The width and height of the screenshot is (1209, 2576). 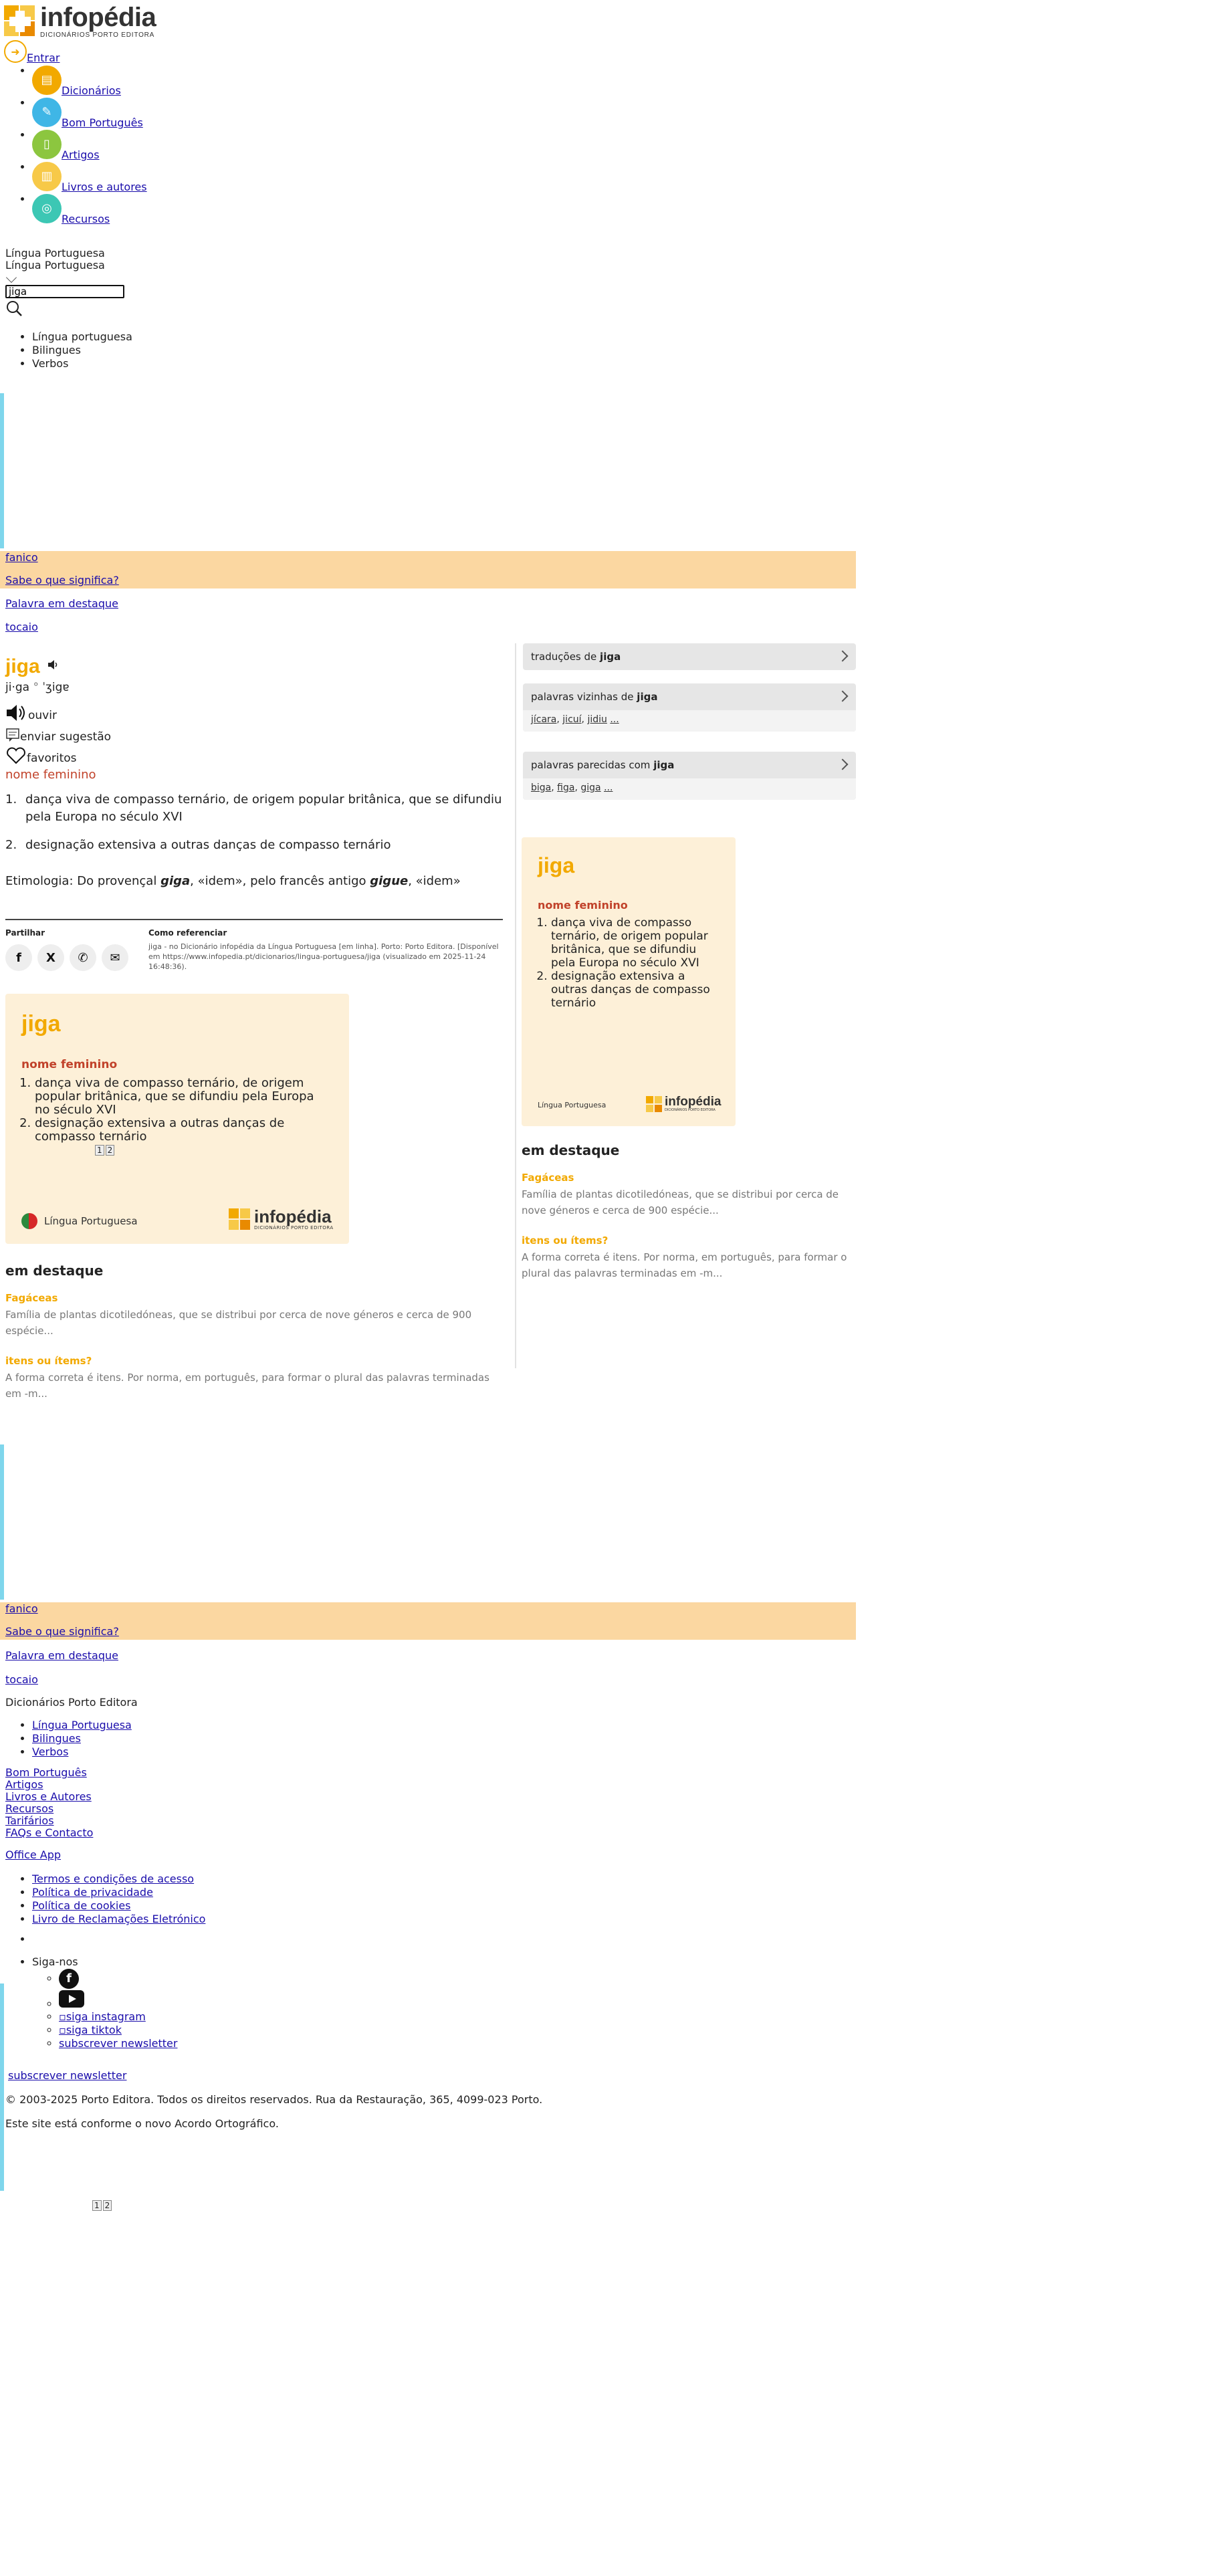 I want to click on legal-link: Política de cookies, so click(x=81, y=1906).